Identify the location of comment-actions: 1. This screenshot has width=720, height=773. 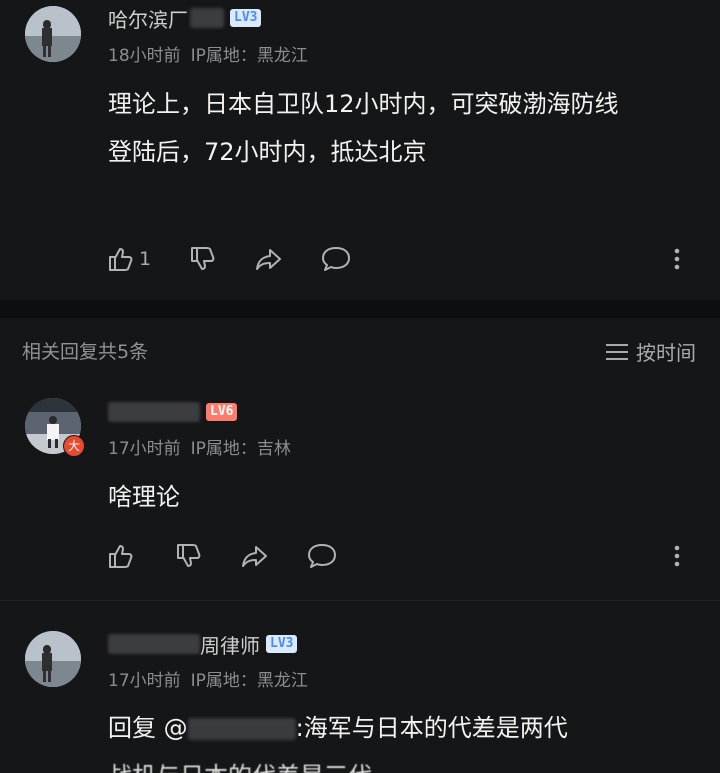
(406, 259).